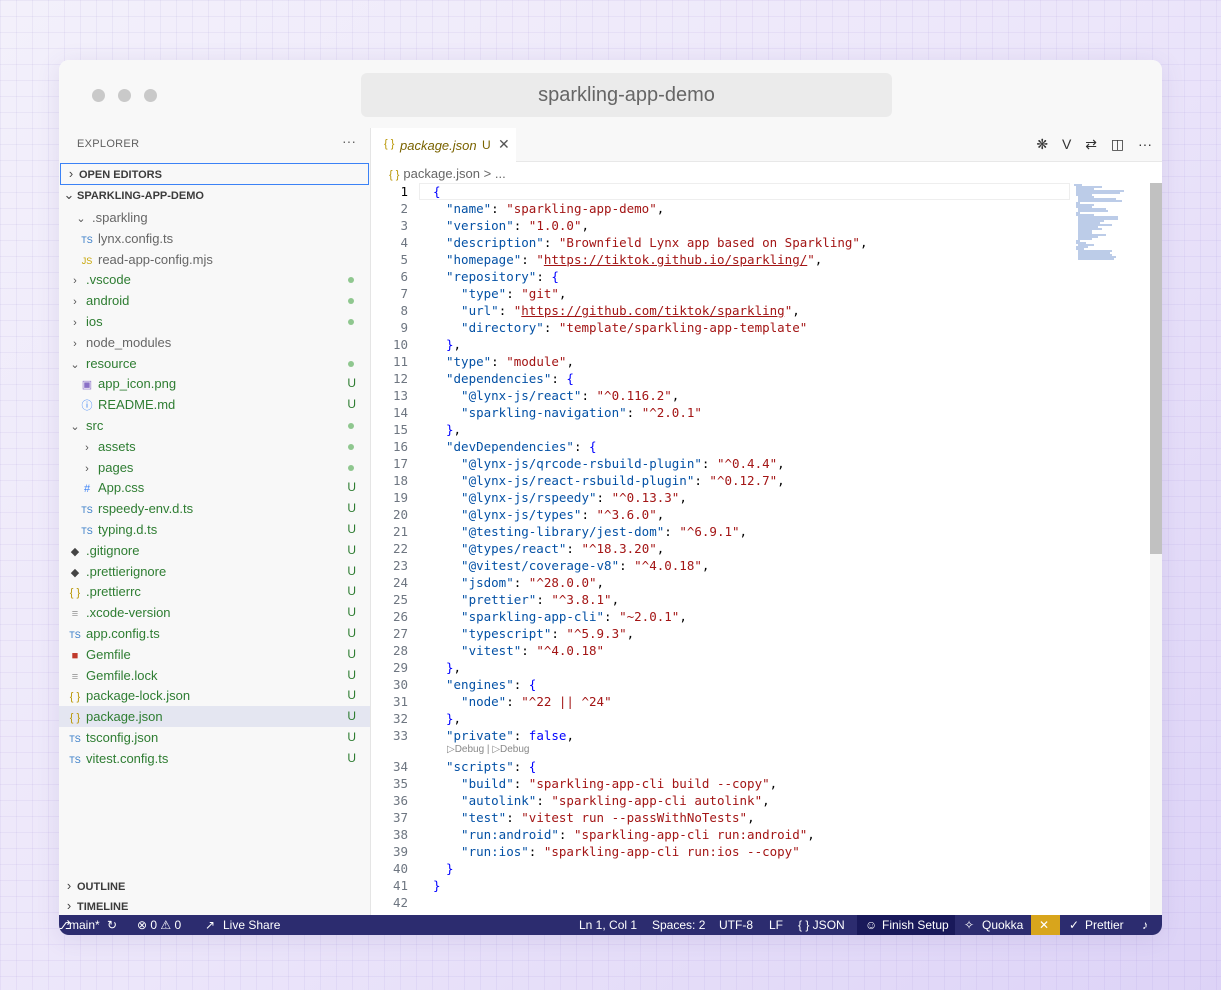 This screenshot has height=990, width=1221. What do you see at coordinates (766, 599) in the screenshot?
I see `code-line: 25 "prettier": "^3.8.1",` at bounding box center [766, 599].